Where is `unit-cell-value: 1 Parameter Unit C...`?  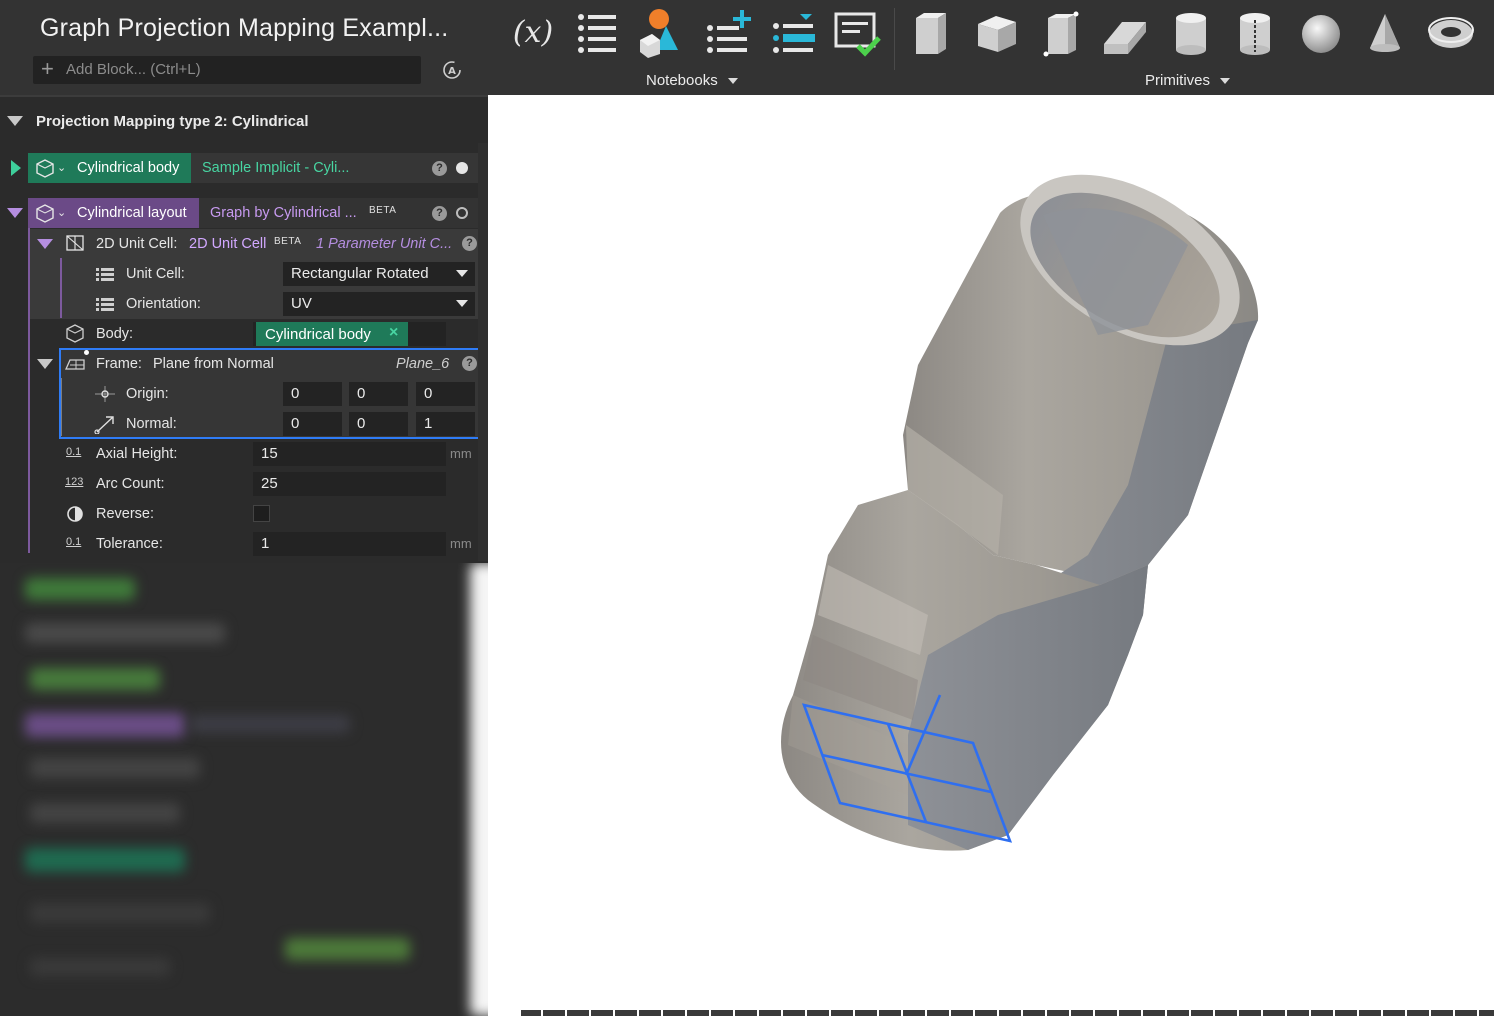
unit-cell-value: 1 Parameter Unit C... is located at coordinates (384, 244).